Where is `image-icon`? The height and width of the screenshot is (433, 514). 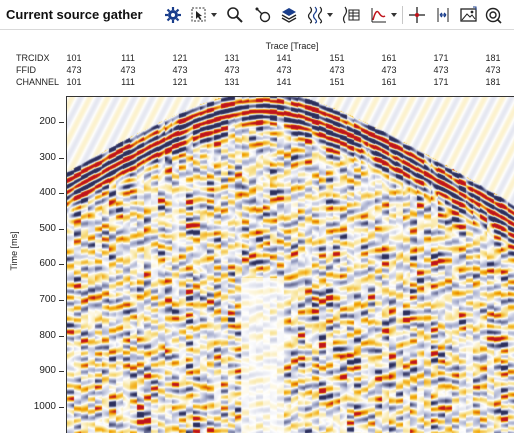 image-icon is located at coordinates (469, 15).